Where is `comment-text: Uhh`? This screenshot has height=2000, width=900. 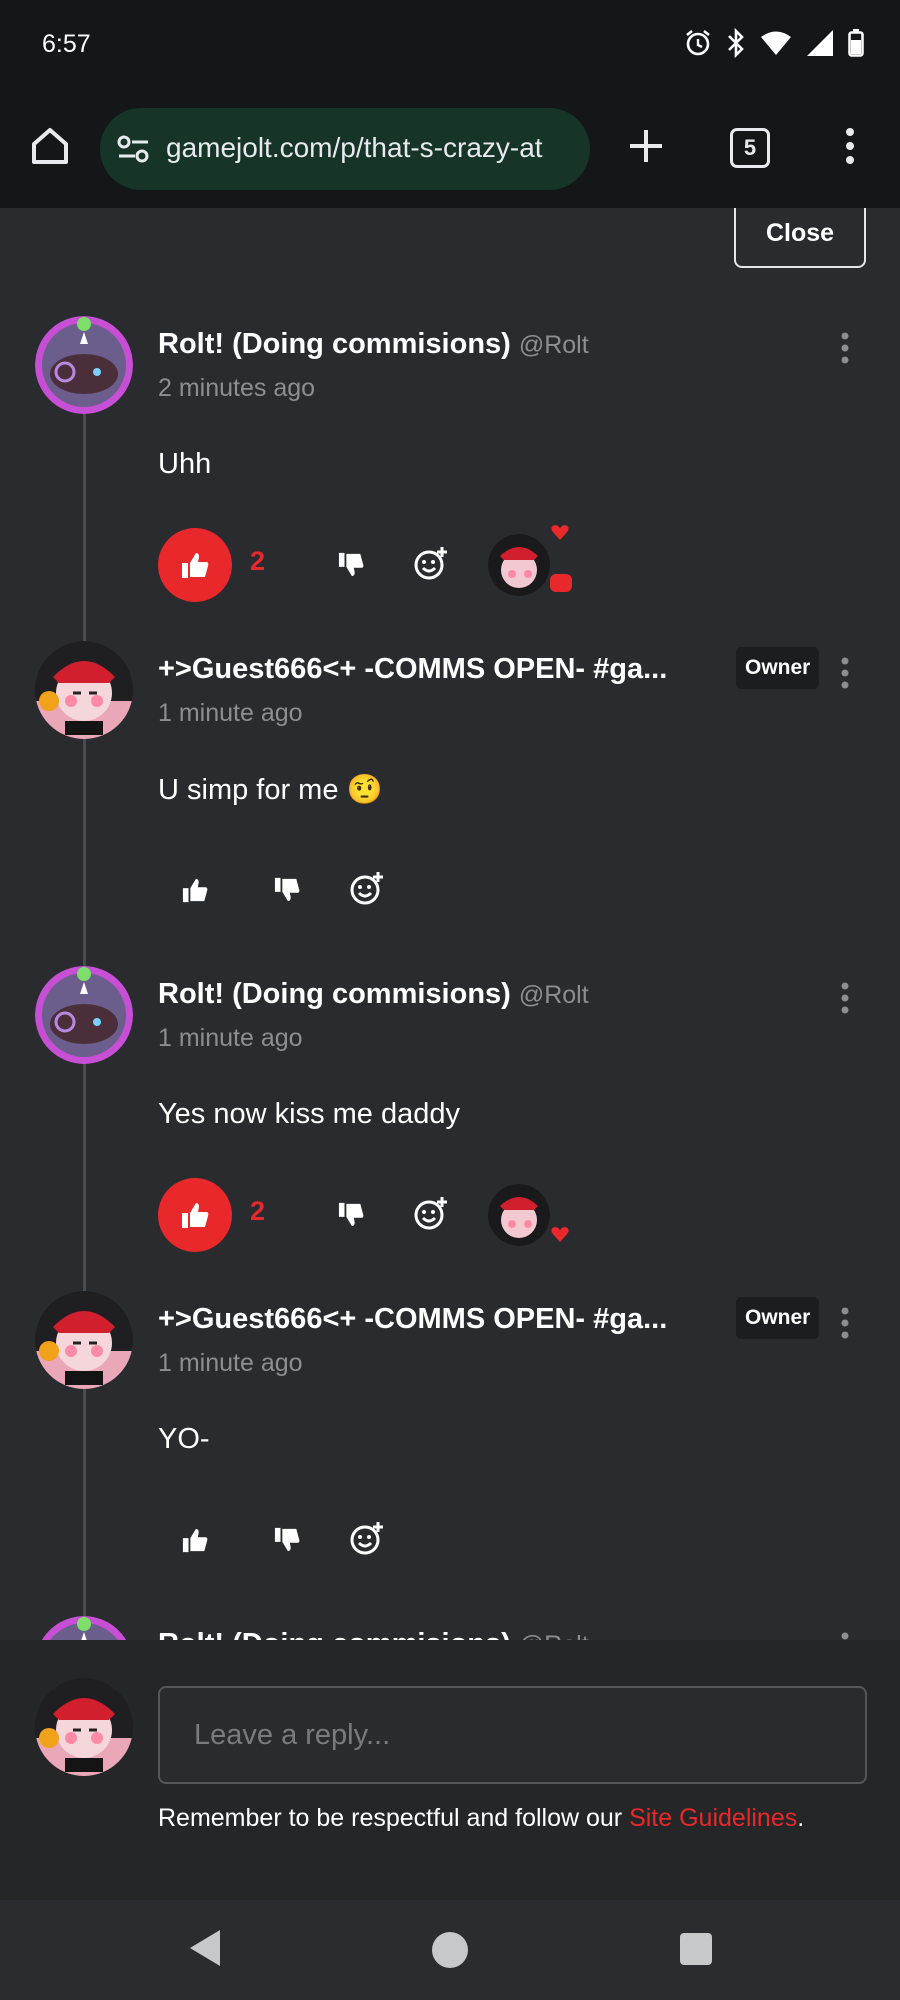 comment-text: Uhh is located at coordinates (185, 464).